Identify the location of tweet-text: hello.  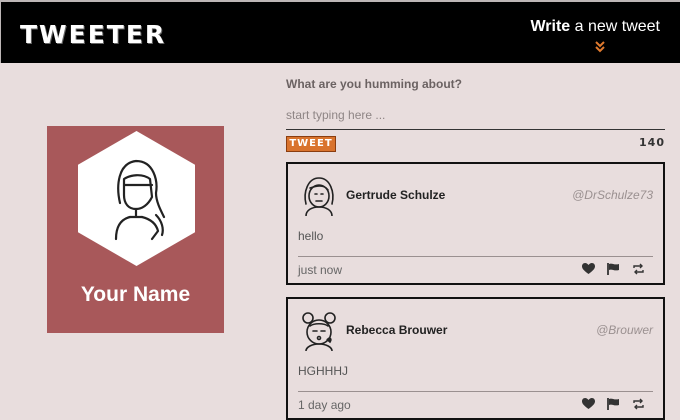
(311, 236).